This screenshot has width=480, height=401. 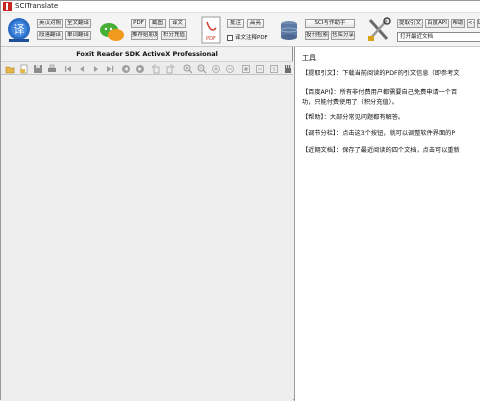 What do you see at coordinates (174, 35) in the screenshot?
I see `points-recharge-button: 积分充值` at bounding box center [174, 35].